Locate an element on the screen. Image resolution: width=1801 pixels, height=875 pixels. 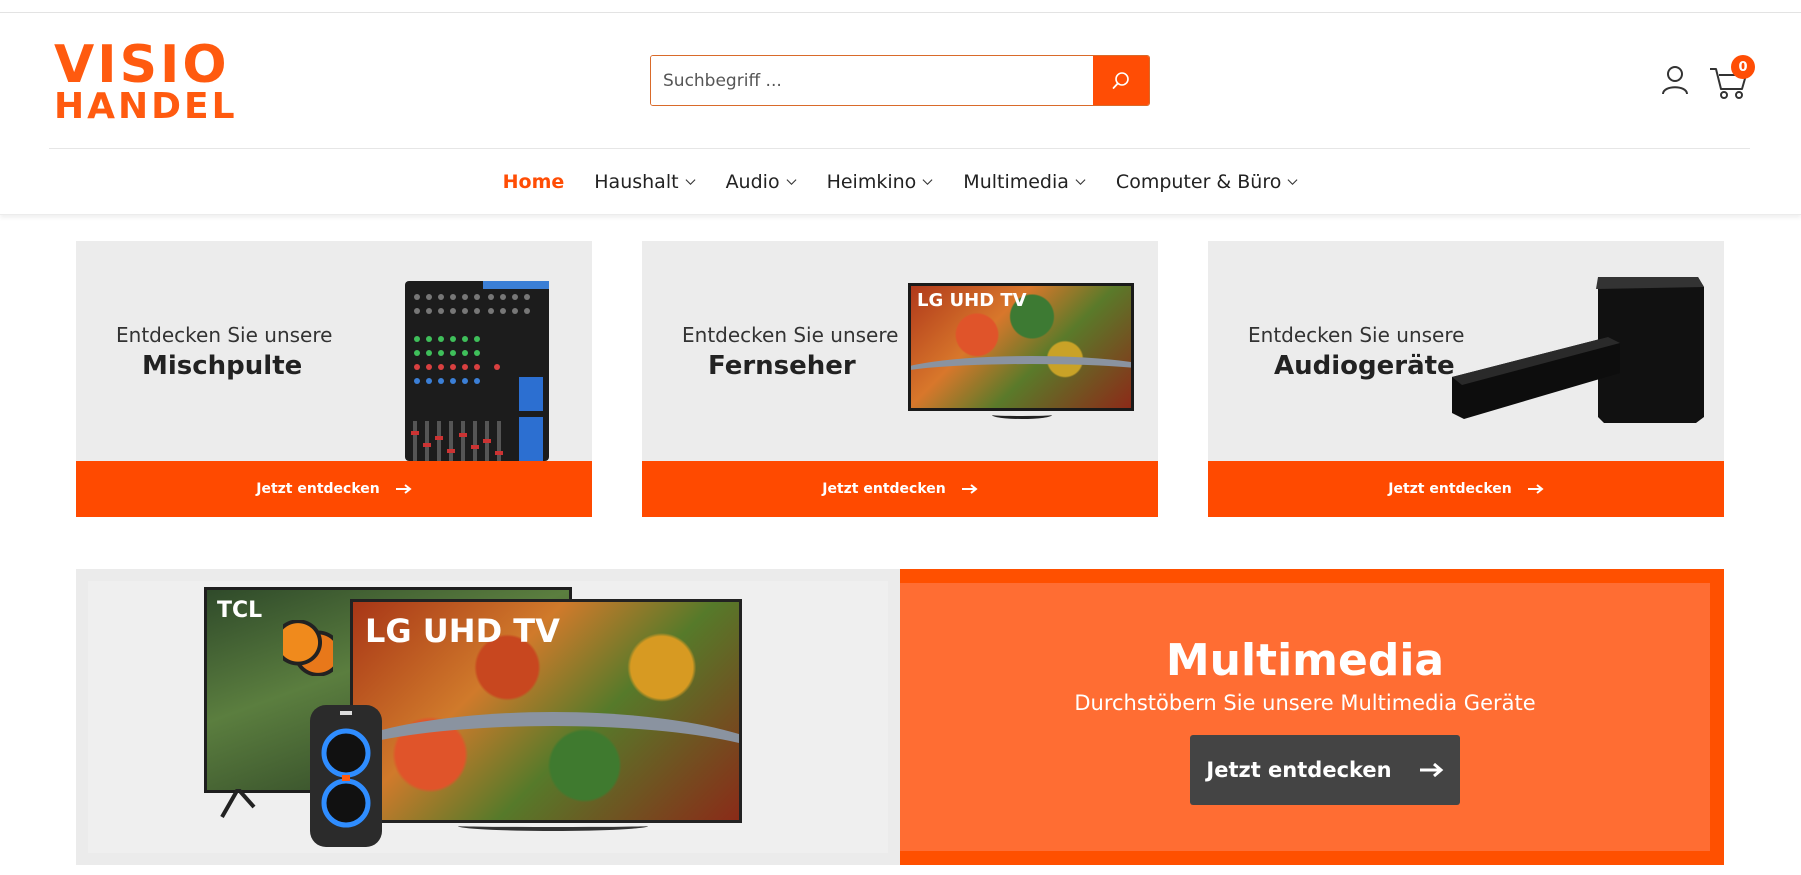
nav-item-audio: Audio is located at coordinates (761, 182).